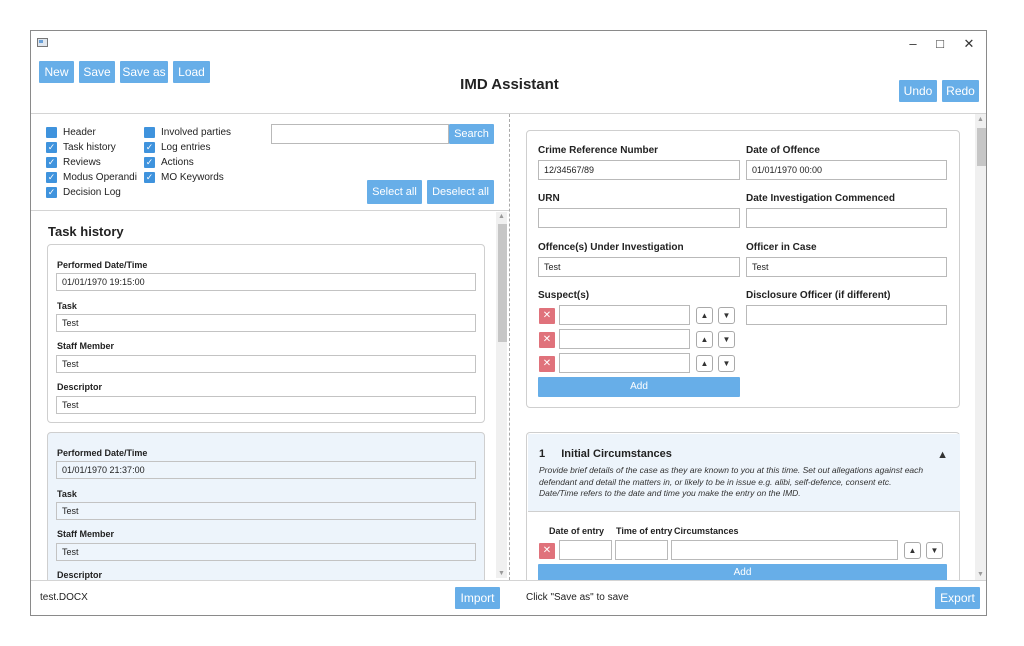 The height and width of the screenshot is (646, 1024). I want to click on redo-button: Redo, so click(960, 91).